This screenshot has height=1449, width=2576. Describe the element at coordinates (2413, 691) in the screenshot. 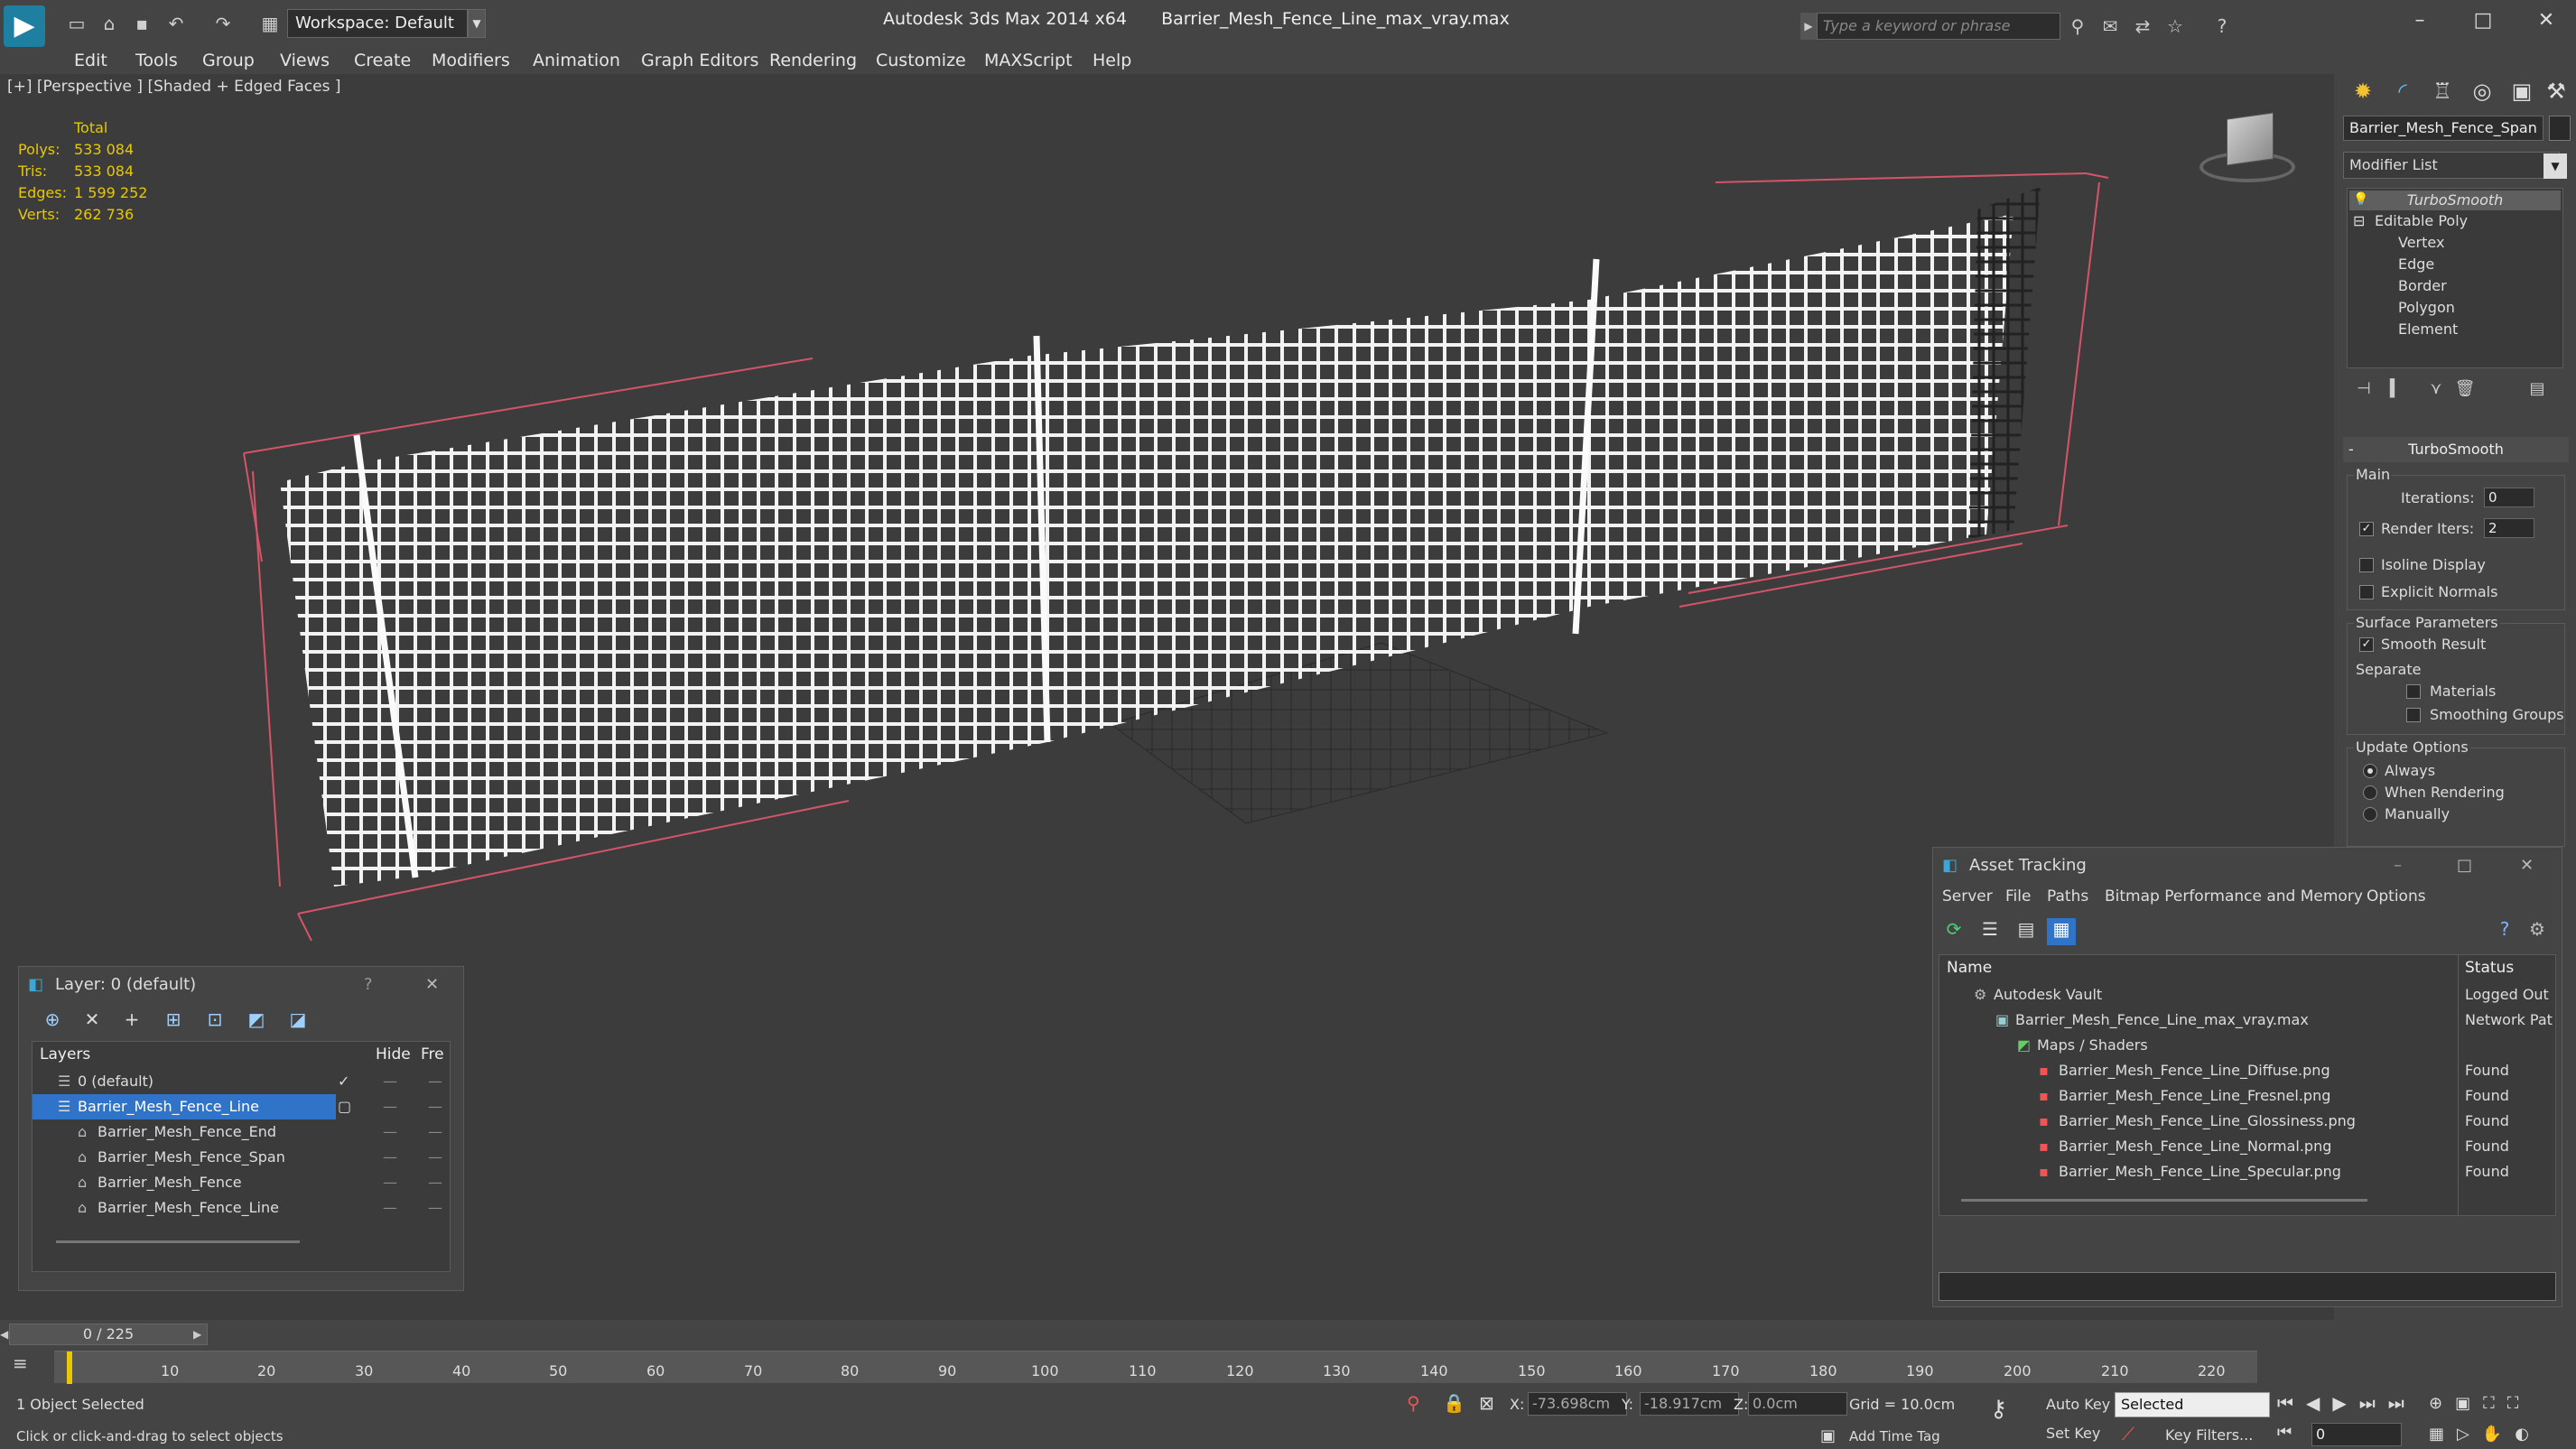

I see `materials-checkbox` at that location.